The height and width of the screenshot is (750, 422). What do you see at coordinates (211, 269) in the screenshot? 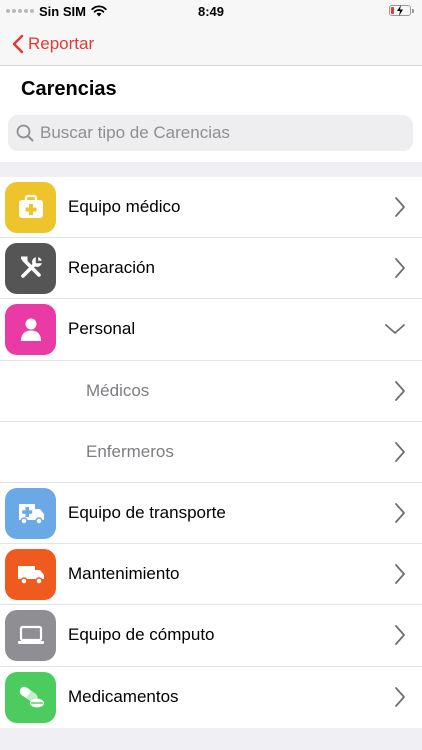
I see `list-item-reparacion: Reparación` at bounding box center [211, 269].